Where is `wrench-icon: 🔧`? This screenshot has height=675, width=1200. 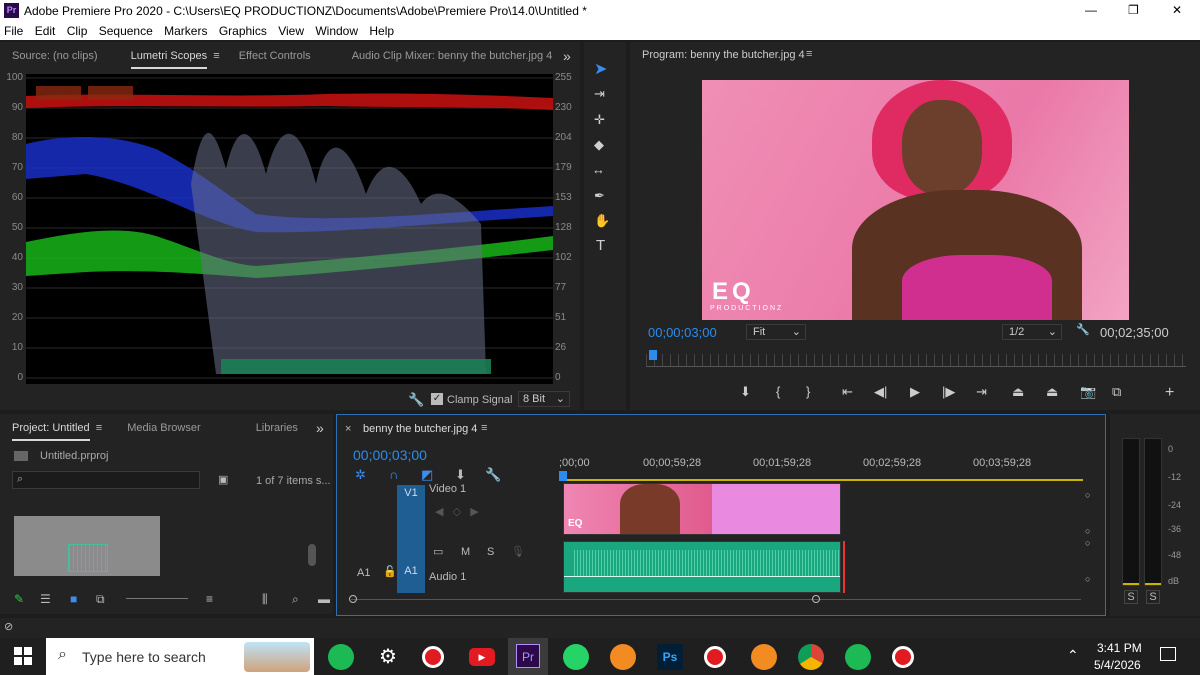
wrench-icon: 🔧 is located at coordinates (416, 400).